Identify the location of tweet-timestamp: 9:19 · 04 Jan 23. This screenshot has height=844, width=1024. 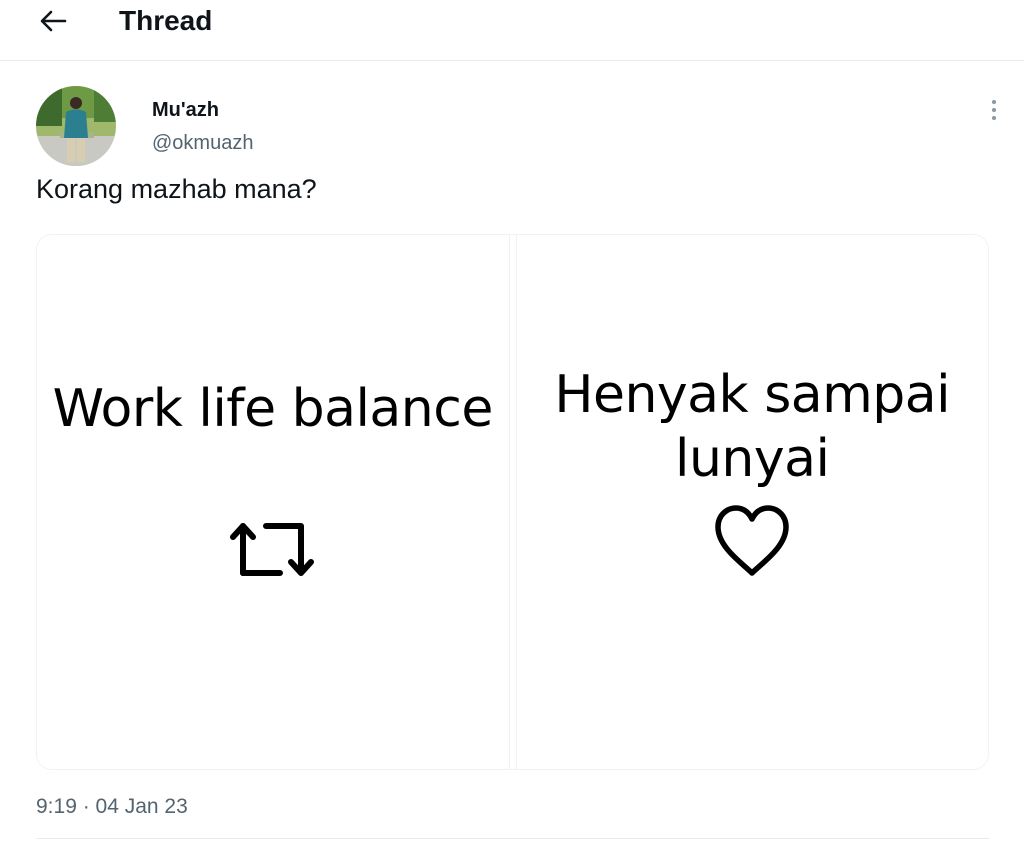
(112, 807).